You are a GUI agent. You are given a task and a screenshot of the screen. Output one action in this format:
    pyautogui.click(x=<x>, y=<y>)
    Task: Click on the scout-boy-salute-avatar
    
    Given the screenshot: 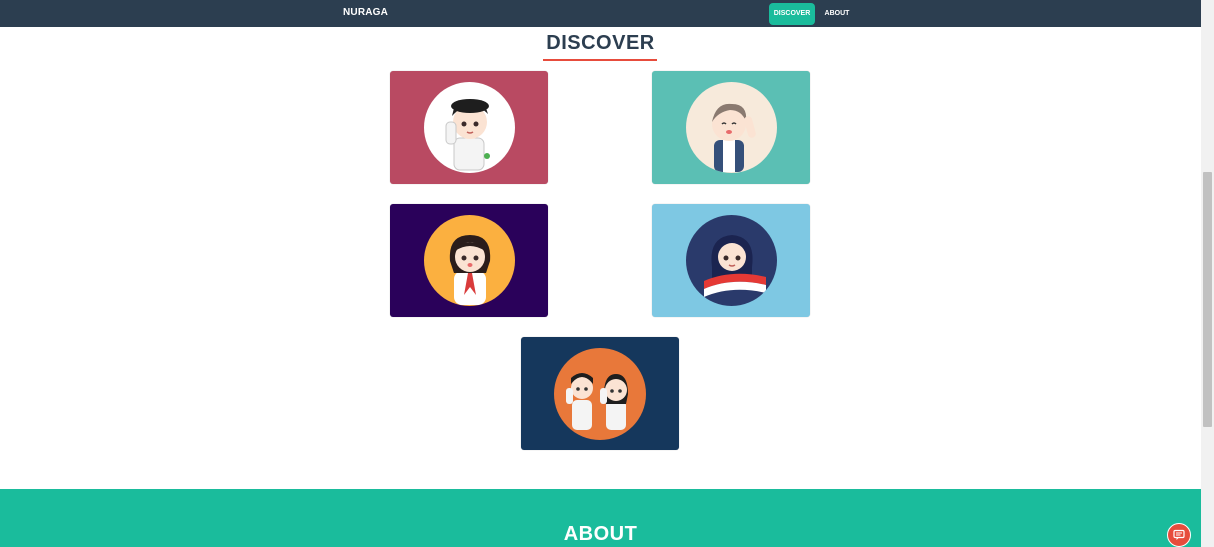 What is the action you would take?
    pyautogui.click(x=469, y=127)
    